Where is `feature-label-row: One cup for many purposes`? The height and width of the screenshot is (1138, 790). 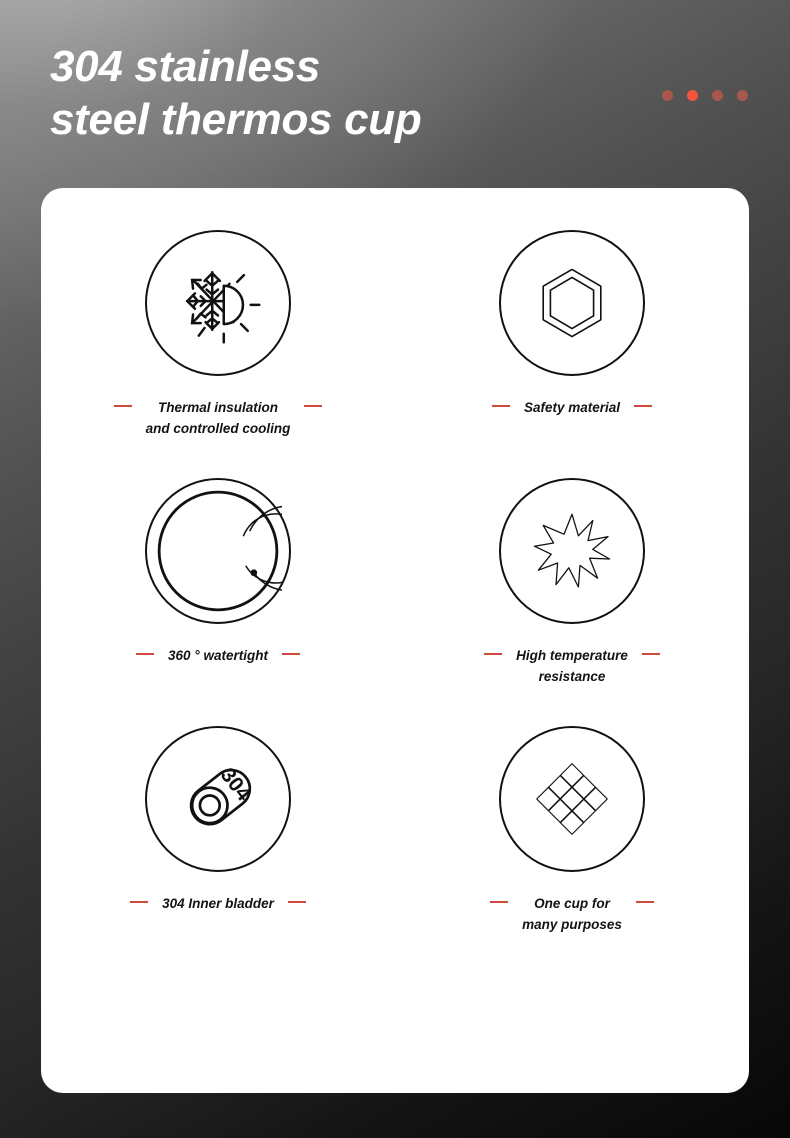 feature-label-row: One cup for many purposes is located at coordinates (572, 914).